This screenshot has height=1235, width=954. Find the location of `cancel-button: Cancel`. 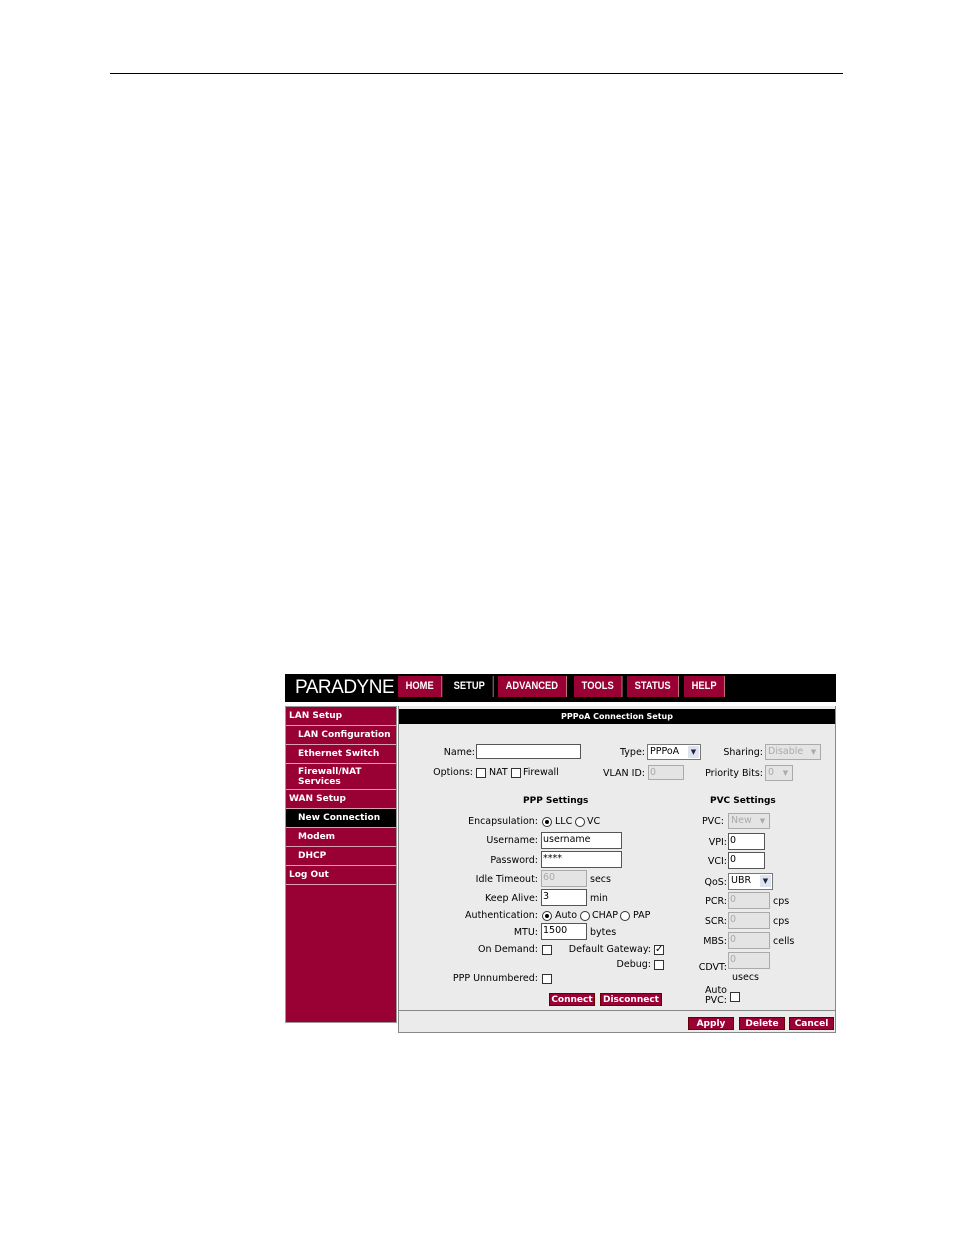

cancel-button: Cancel is located at coordinates (811, 1023).